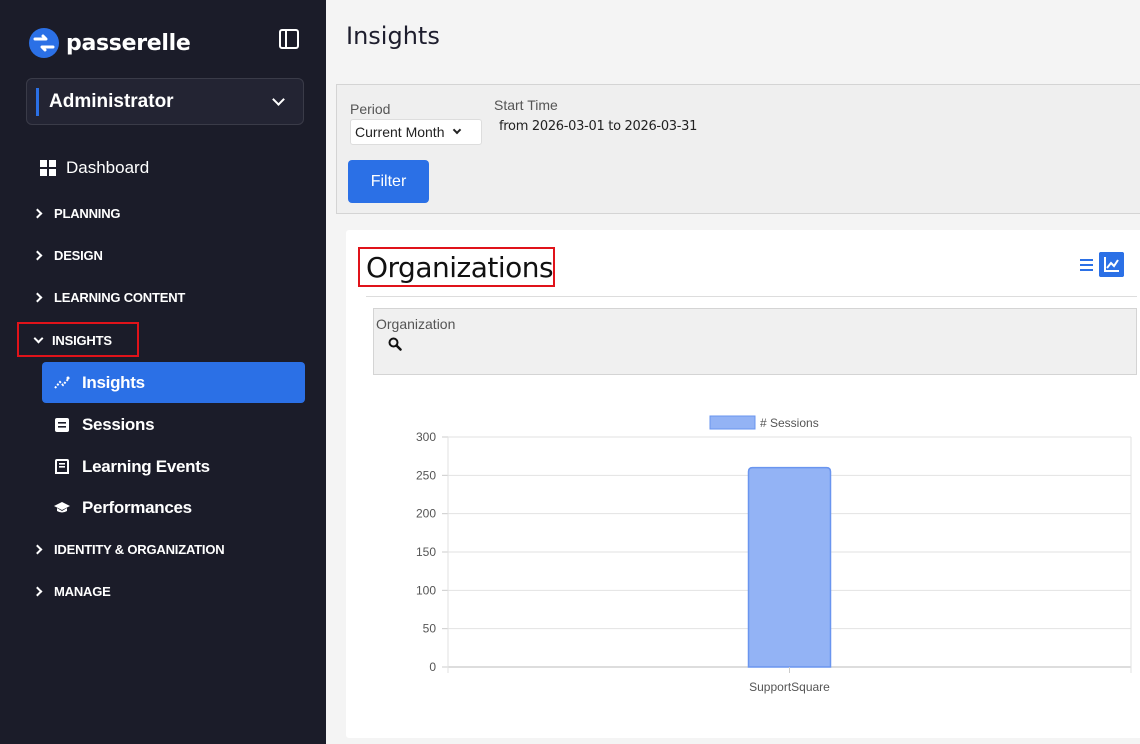  What do you see at coordinates (62, 382) in the screenshot?
I see `insights-icon` at bounding box center [62, 382].